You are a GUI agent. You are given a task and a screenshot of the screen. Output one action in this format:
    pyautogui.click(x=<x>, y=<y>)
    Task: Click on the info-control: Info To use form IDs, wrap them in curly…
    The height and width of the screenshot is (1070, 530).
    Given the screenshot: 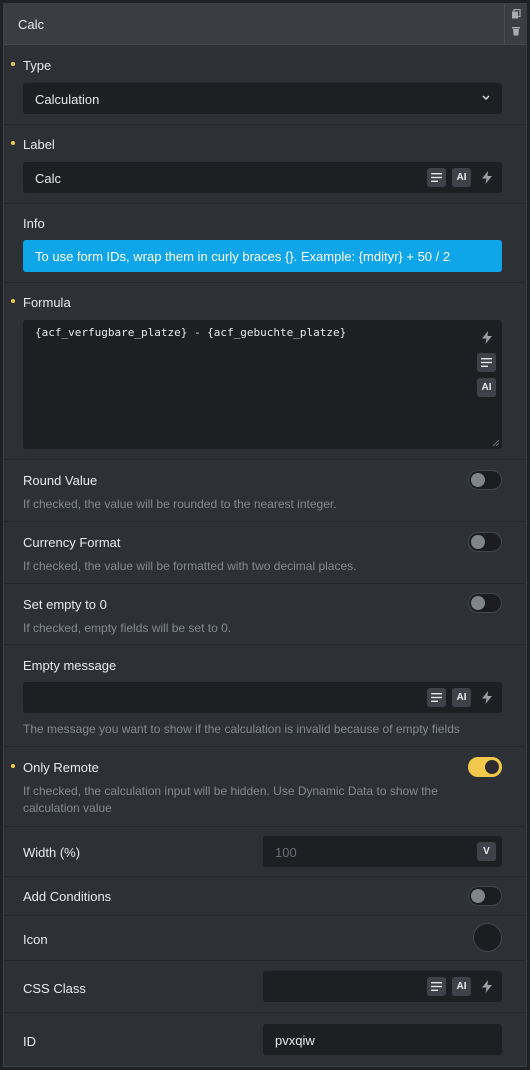 What is the action you would take?
    pyautogui.click(x=265, y=243)
    